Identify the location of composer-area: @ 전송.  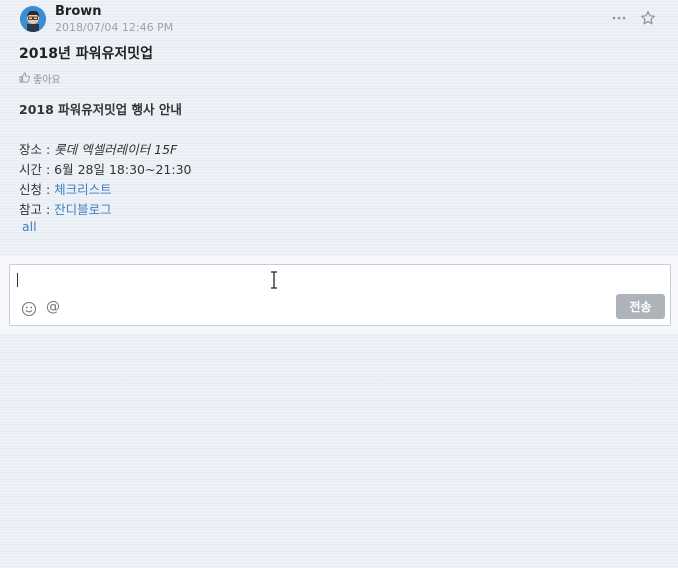
(339, 295).